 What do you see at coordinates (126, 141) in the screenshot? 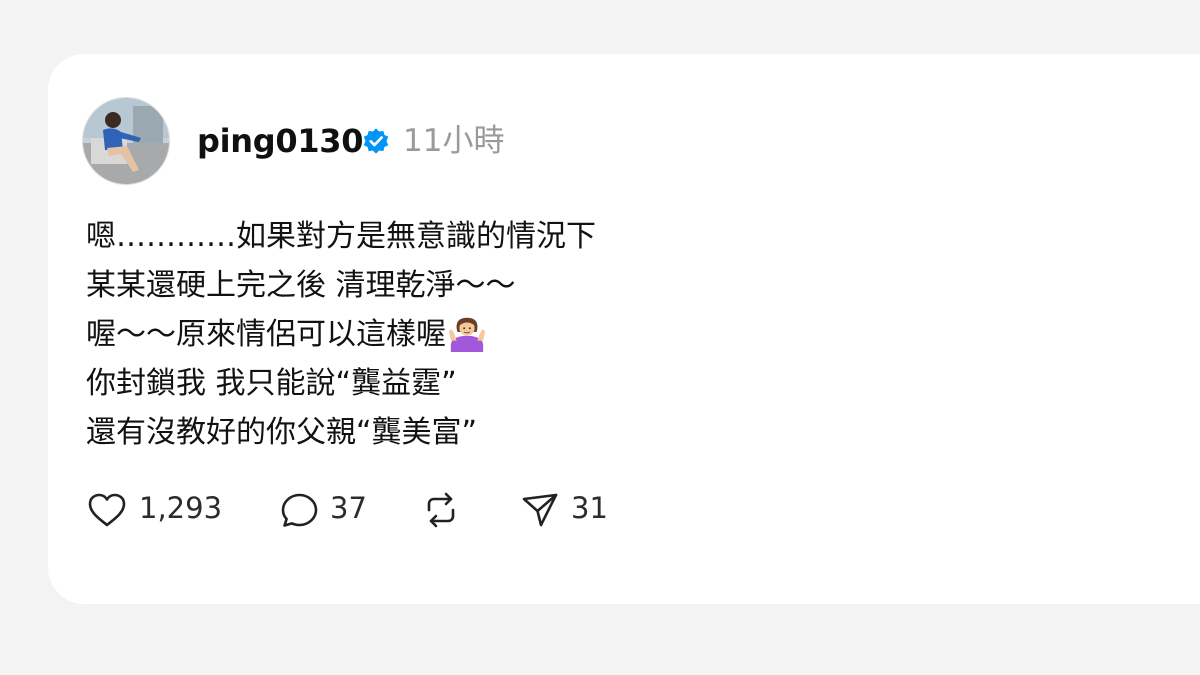
I see `avatar` at bounding box center [126, 141].